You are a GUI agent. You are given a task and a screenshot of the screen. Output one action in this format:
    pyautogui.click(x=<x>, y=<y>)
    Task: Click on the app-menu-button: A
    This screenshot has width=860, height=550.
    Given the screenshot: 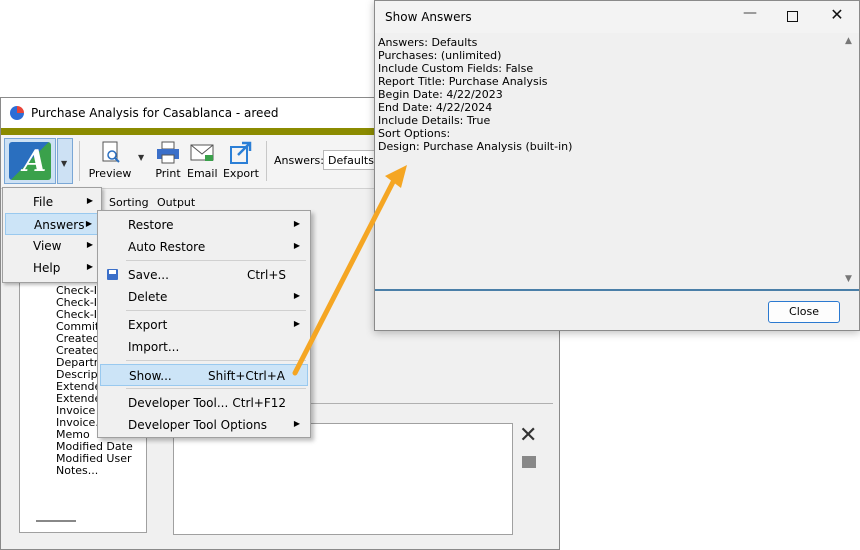 What is the action you would take?
    pyautogui.click(x=30, y=161)
    